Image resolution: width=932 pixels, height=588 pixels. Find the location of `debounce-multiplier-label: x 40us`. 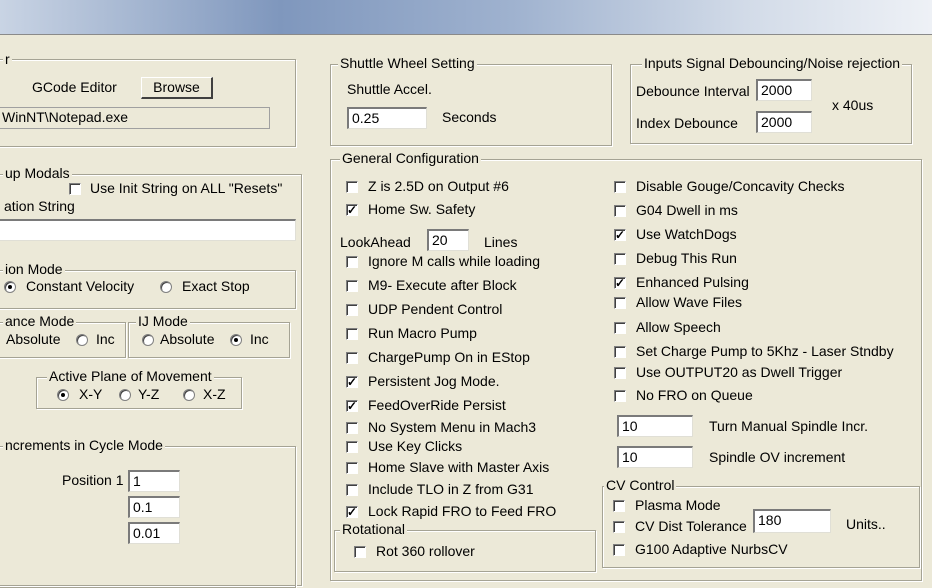

debounce-multiplier-label: x 40us is located at coordinates (853, 105).